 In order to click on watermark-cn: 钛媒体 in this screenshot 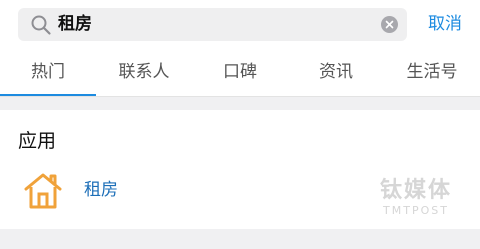, I will do `click(415, 190)`.